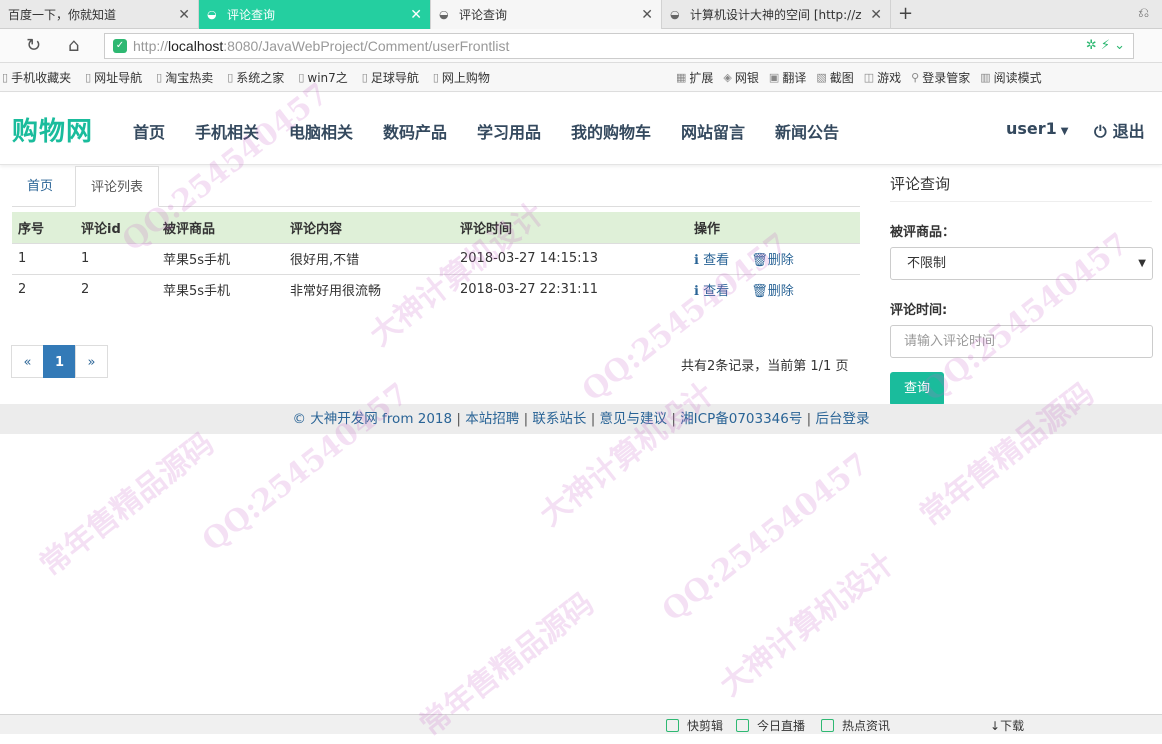 This screenshot has height=744, width=1162. Describe the element at coordinates (882, 77) in the screenshot. I see `toolbar-item: ◫ 游戏` at that location.